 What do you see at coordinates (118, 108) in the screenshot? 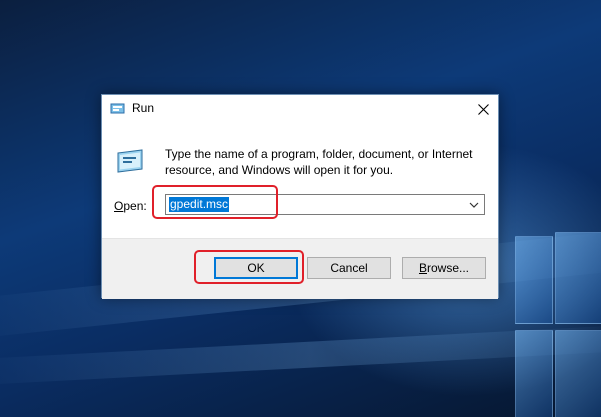
I see `run-icon` at bounding box center [118, 108].